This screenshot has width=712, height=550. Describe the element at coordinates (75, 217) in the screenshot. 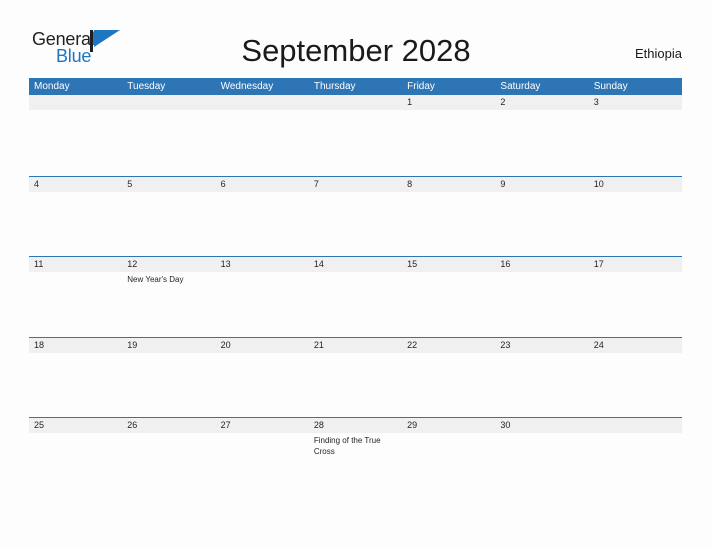

I see `calendar-day-cell: 4` at that location.